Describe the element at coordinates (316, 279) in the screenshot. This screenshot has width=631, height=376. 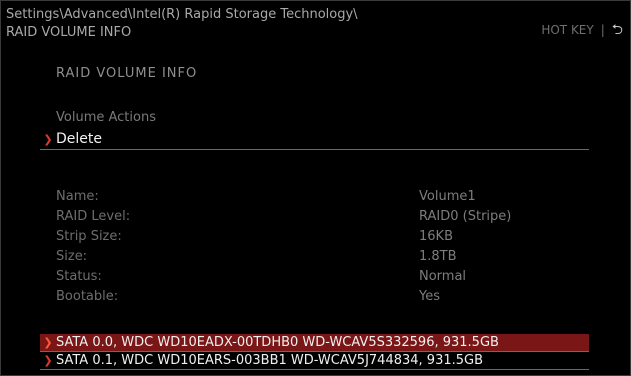
I see `info-row-status: Status: Normal` at that location.